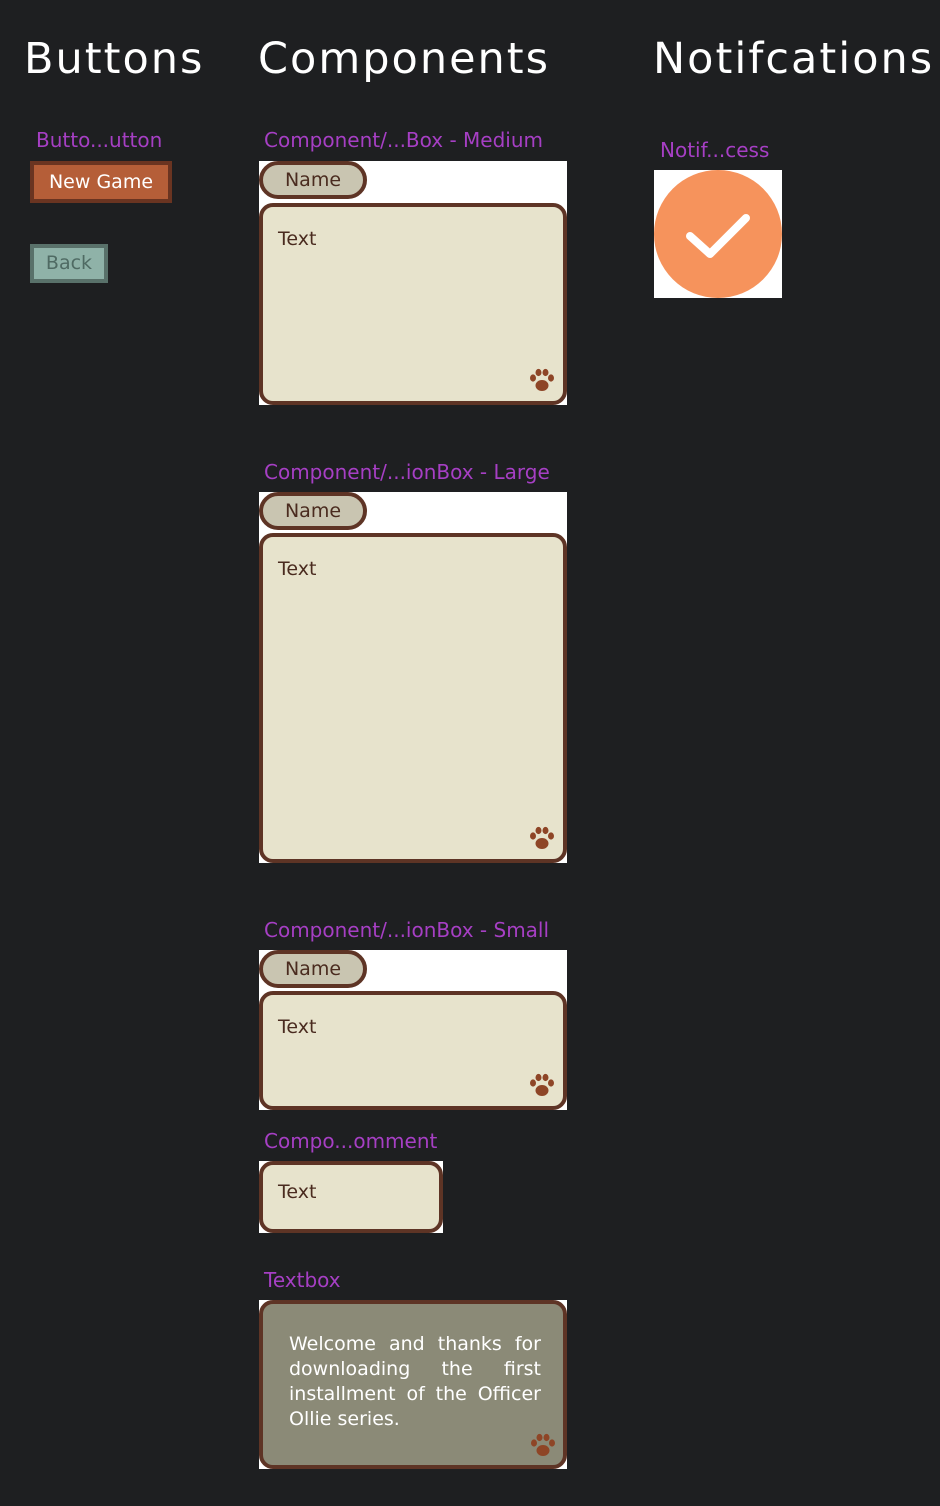 This screenshot has width=940, height=1506. Describe the element at coordinates (407, 472) in the screenshot. I see `dialog-large-frame-label: Component/...ionBox - Large` at that location.